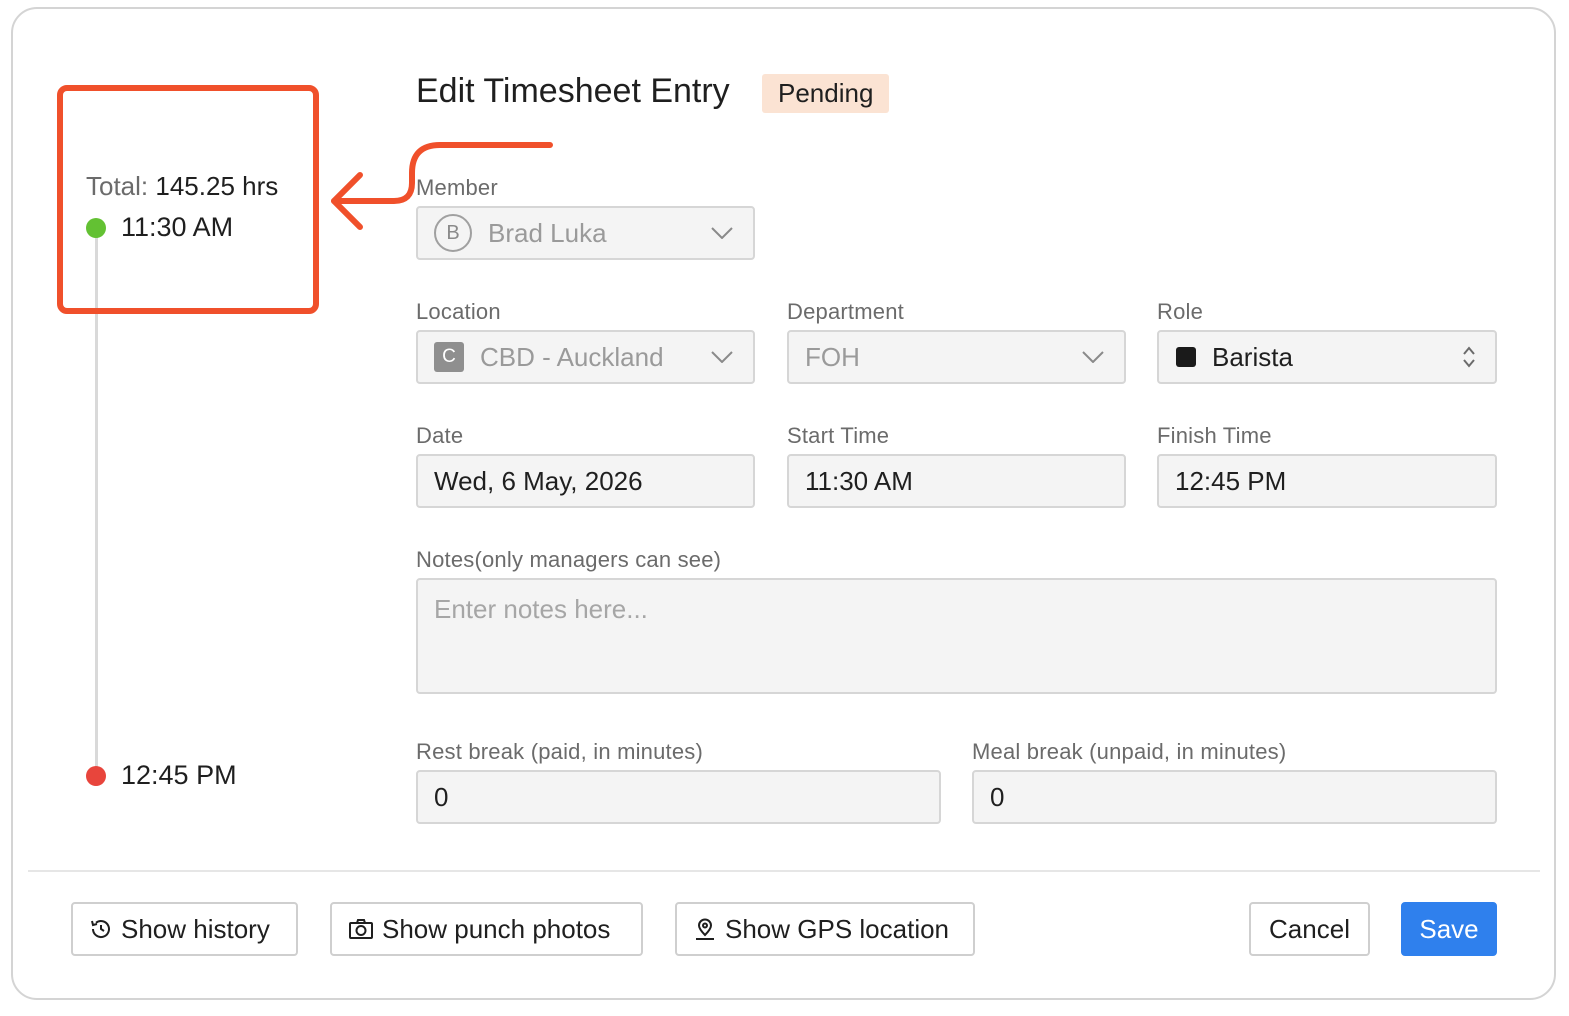 This screenshot has height=1016, width=1569. What do you see at coordinates (361, 929) in the screenshot?
I see `camera-icon` at bounding box center [361, 929].